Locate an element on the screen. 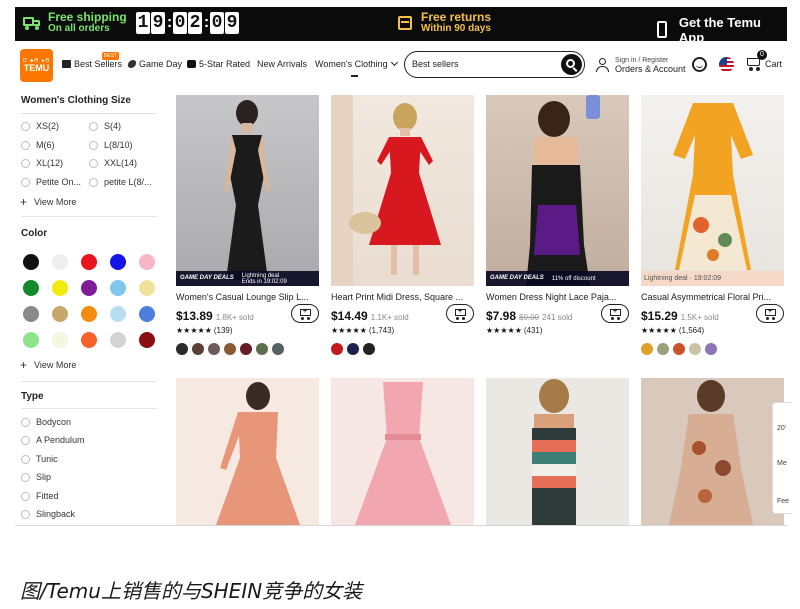  search-button is located at coordinates (571, 64).